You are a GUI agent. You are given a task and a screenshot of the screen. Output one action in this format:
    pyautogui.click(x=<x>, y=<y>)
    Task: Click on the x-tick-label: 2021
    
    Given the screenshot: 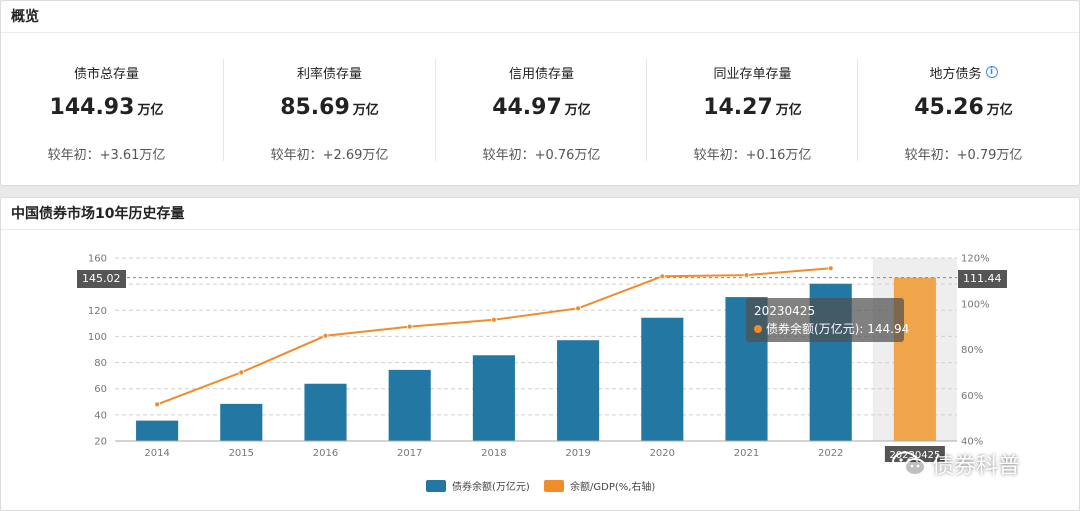 What is the action you would take?
    pyautogui.click(x=746, y=453)
    